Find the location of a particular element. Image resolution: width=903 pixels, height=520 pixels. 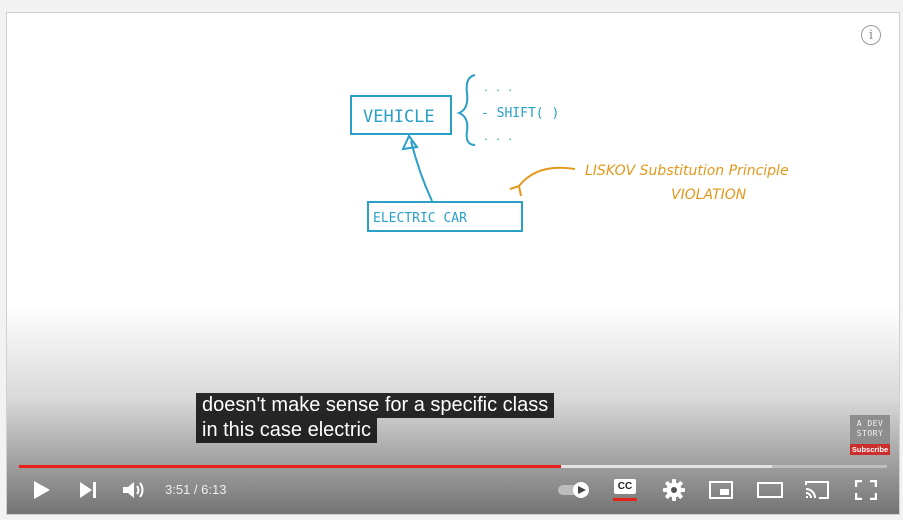

subtitles-button: CC is located at coordinates (625, 490).